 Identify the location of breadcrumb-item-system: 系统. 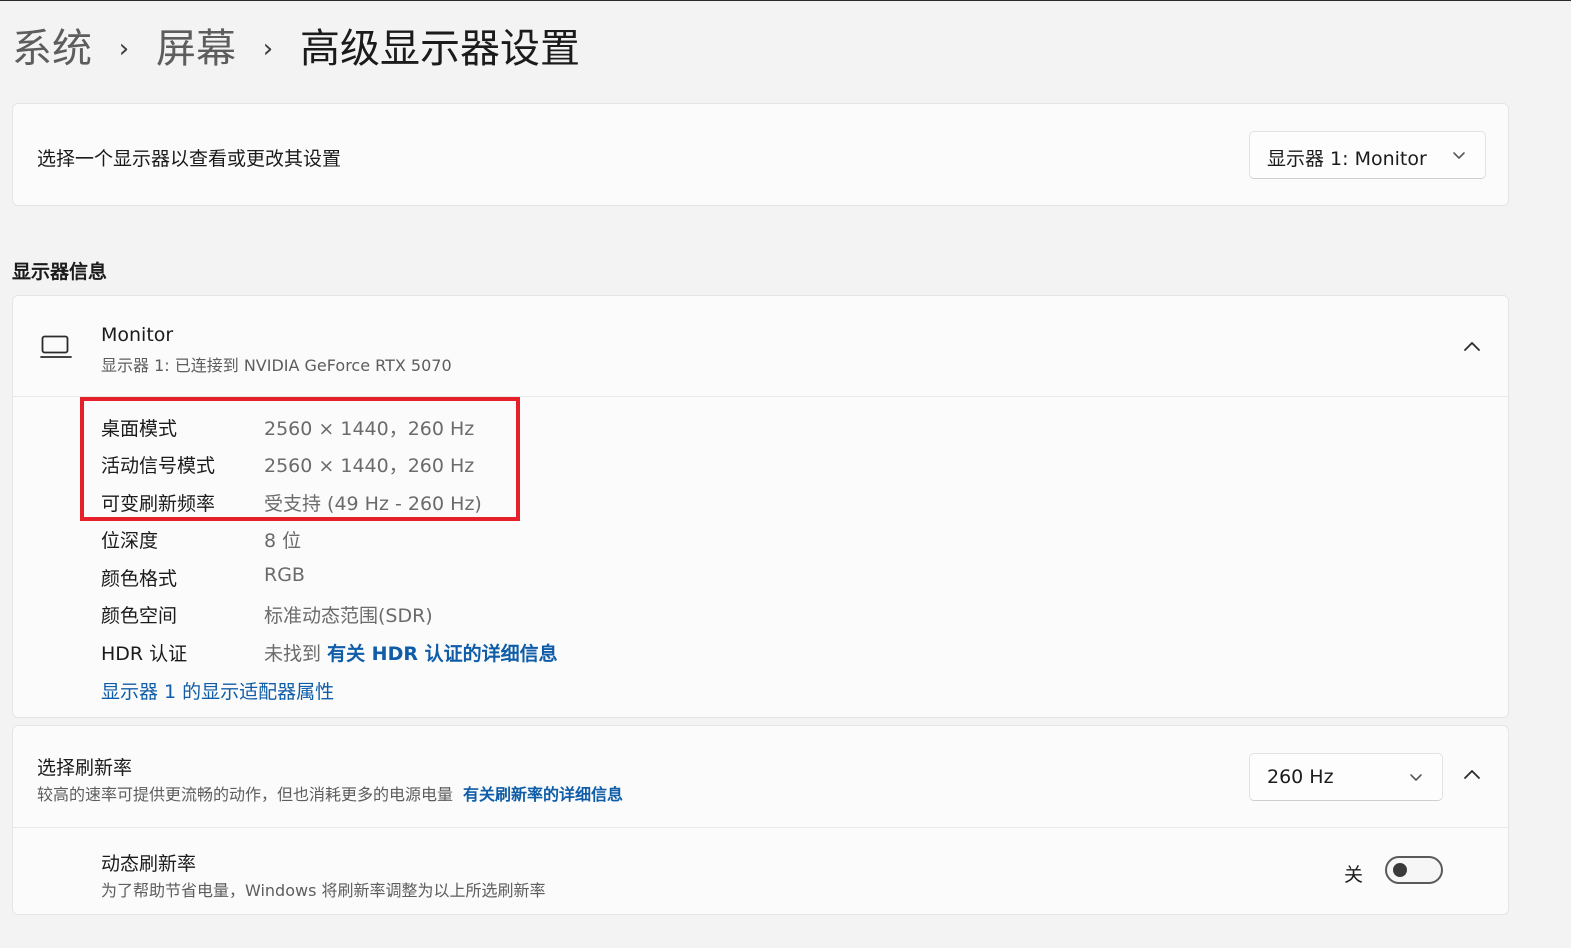
(52, 49).